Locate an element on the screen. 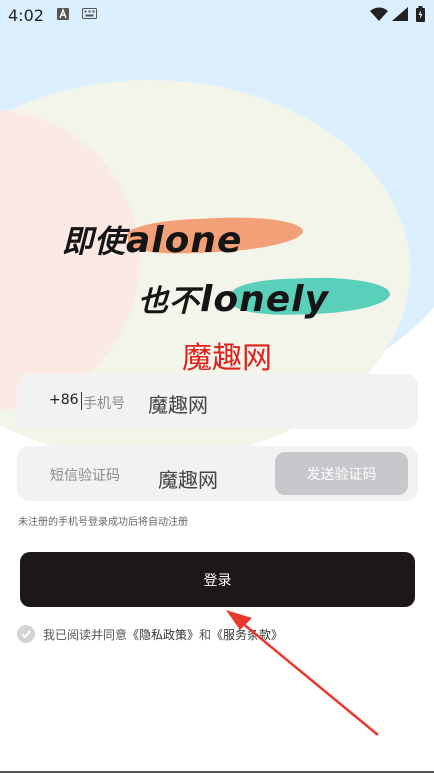 This screenshot has height=773, width=434. annotation-arrow is located at coordinates (302, 673).